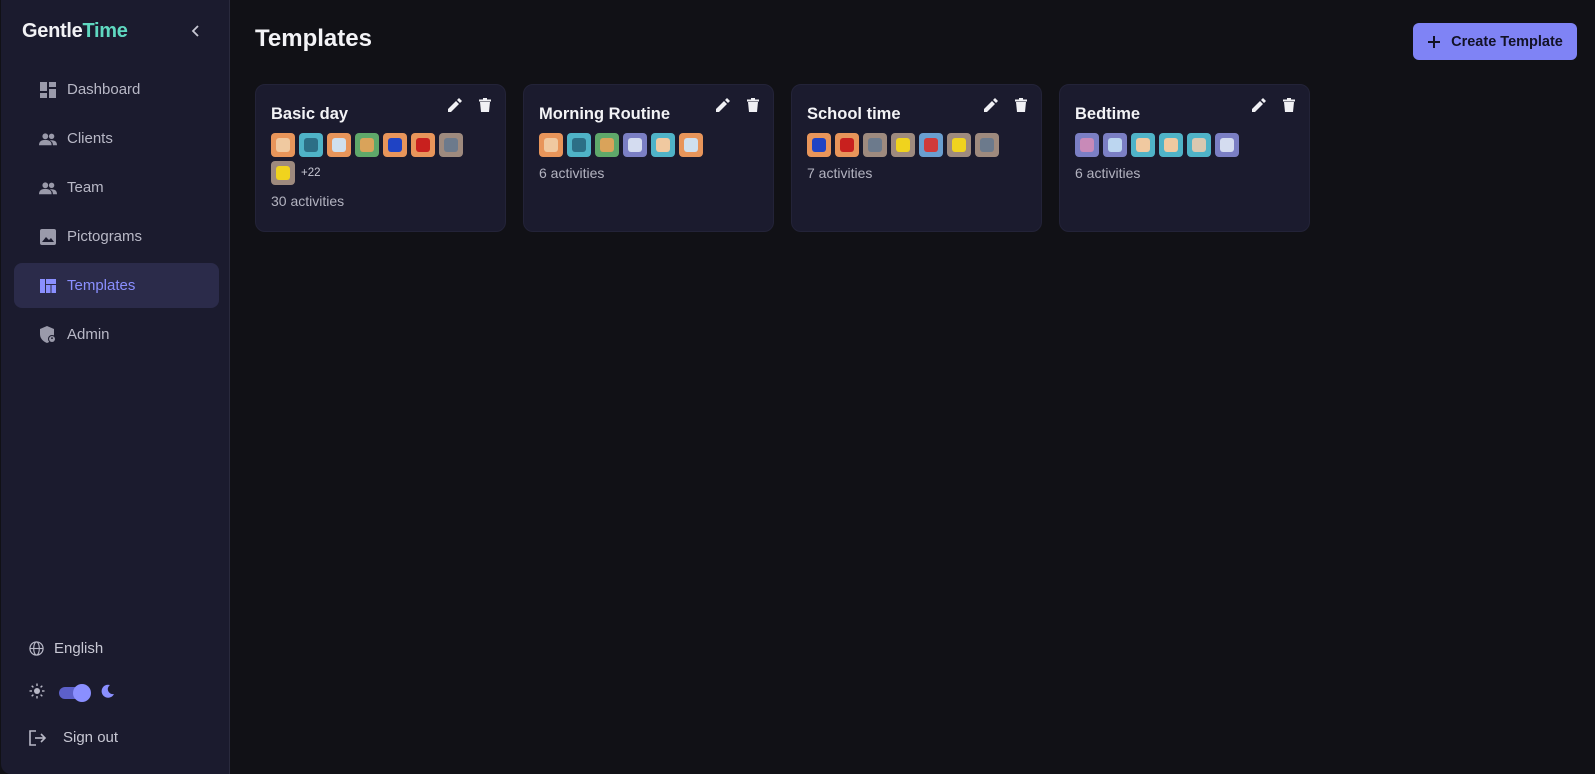 The image size is (1595, 774). I want to click on sidebar-item-dashboard: Dashboard, so click(116, 89).